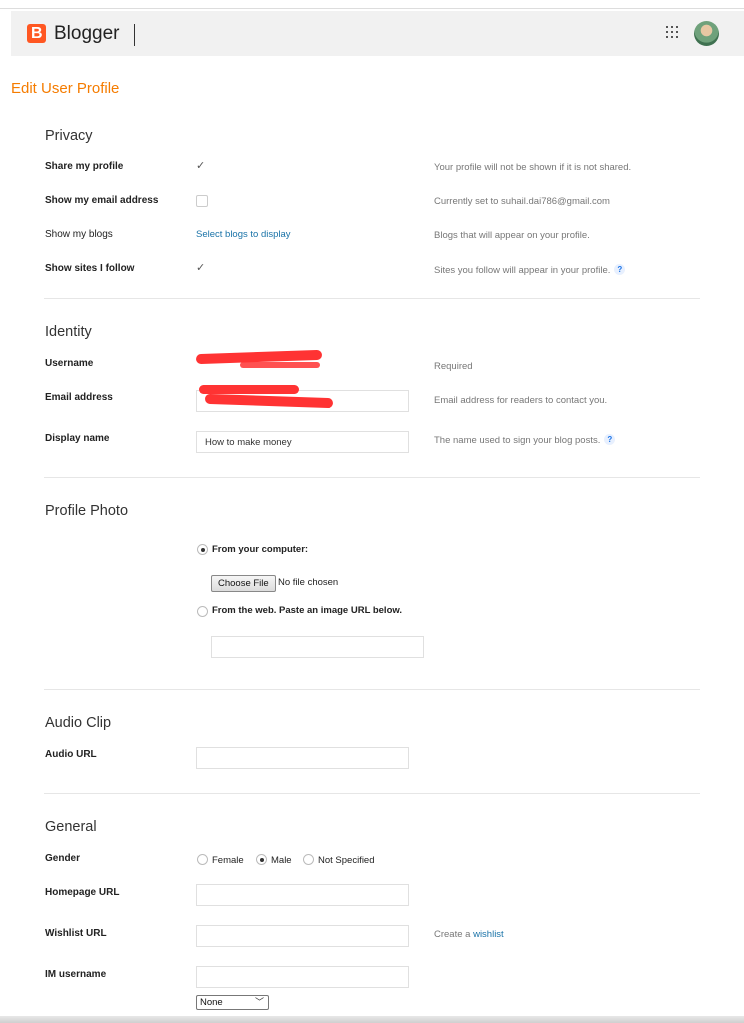 The height and width of the screenshot is (1023, 744). Describe the element at coordinates (488, 934) in the screenshot. I see `wishlist-link: wishlist` at that location.